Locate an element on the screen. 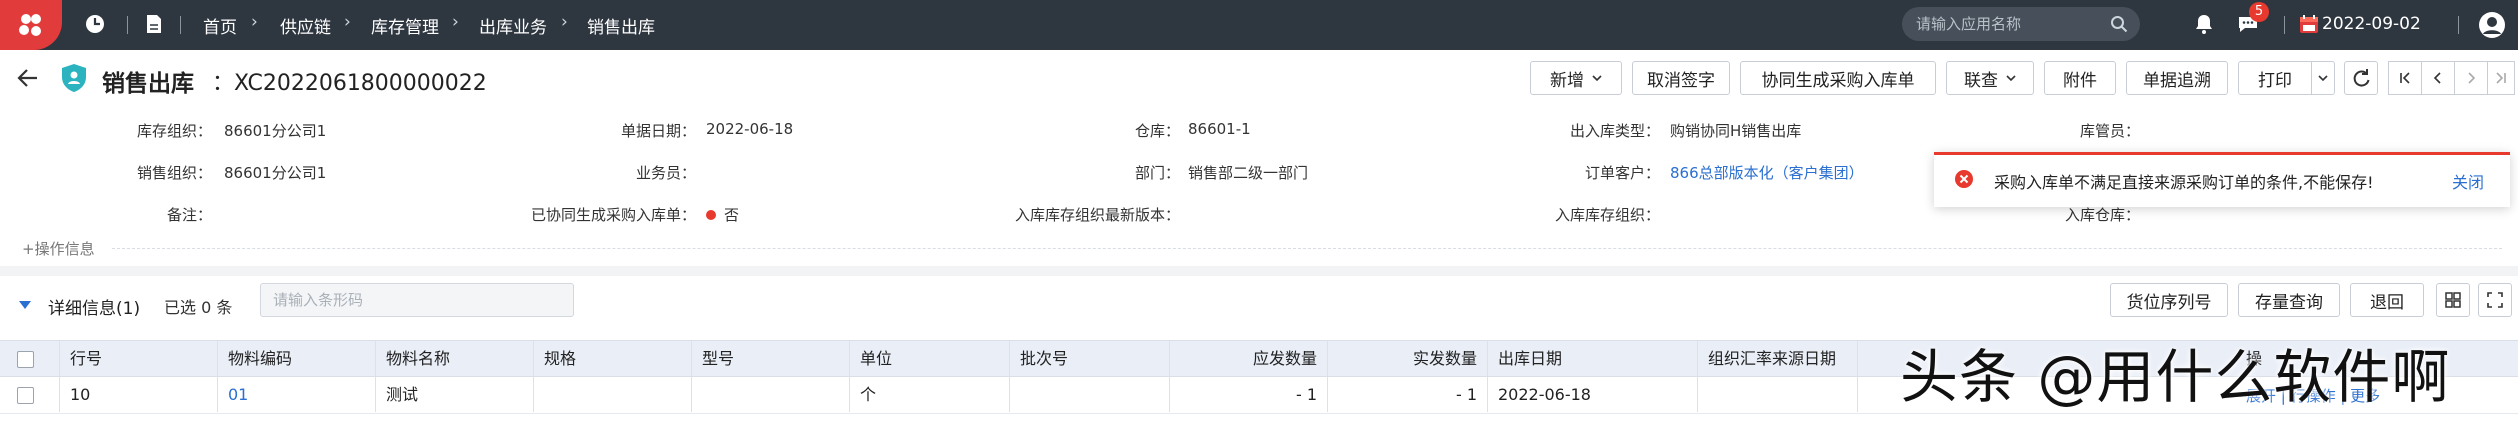 Image resolution: width=2518 pixels, height=421 pixels. chevron-down-icon is located at coordinates (2011, 78).